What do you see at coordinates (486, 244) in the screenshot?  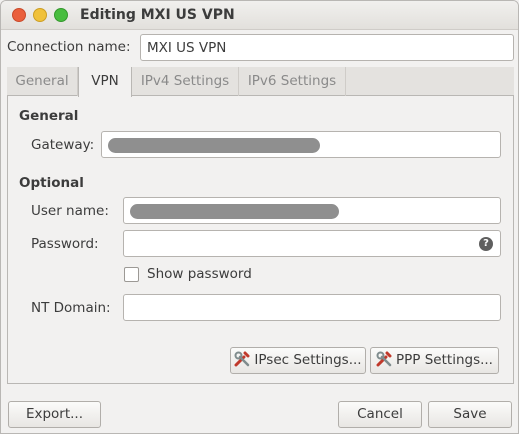 I see `question-icon: ?` at bounding box center [486, 244].